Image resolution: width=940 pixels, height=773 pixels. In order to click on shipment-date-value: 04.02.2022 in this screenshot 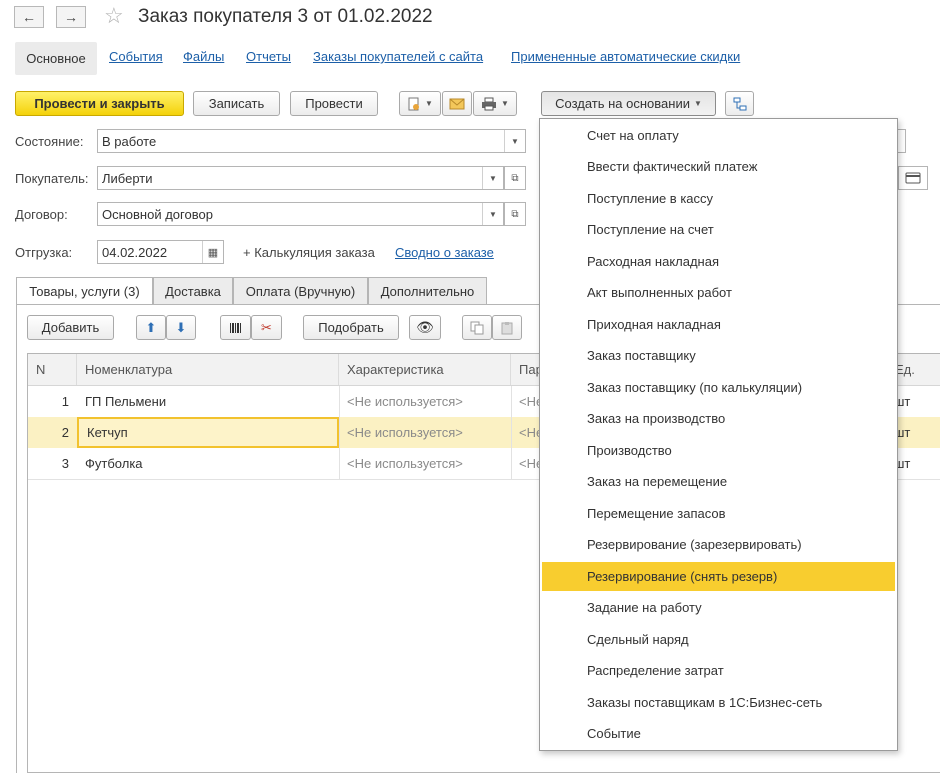, I will do `click(135, 252)`.